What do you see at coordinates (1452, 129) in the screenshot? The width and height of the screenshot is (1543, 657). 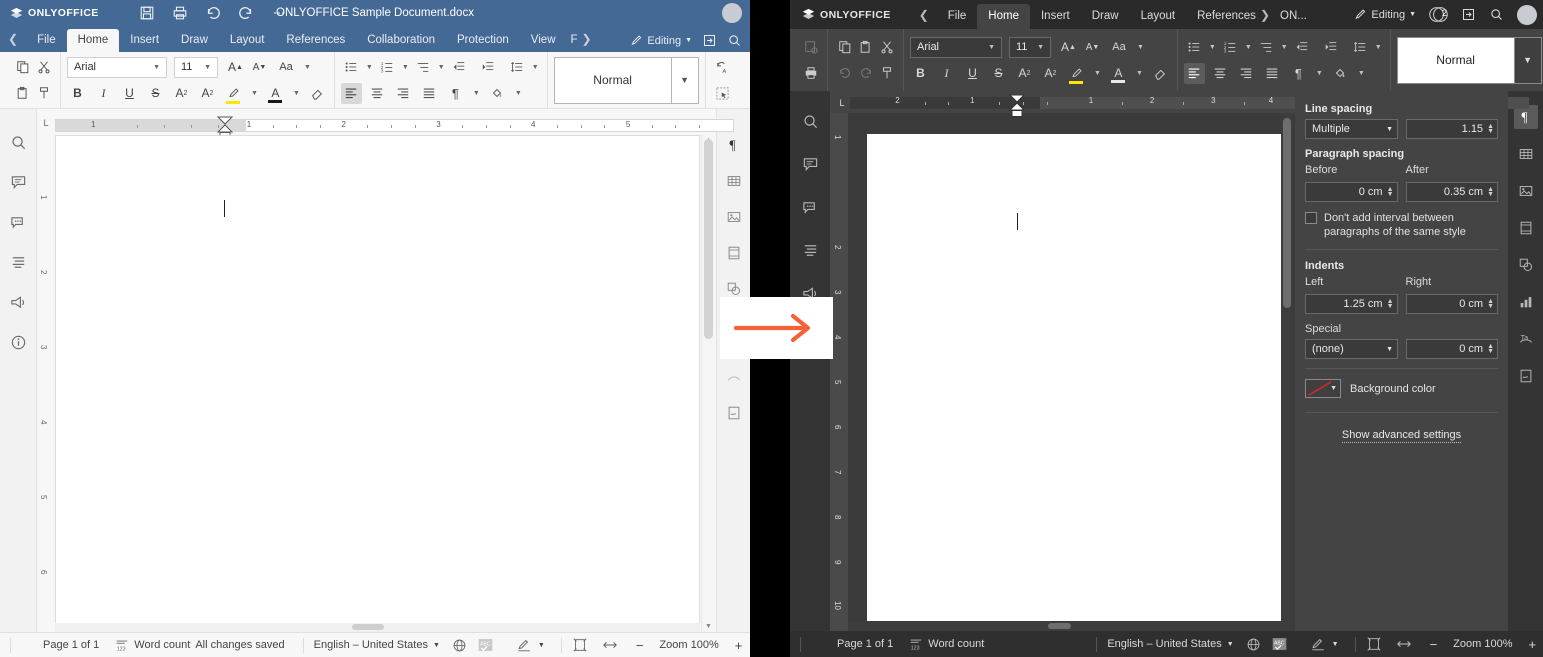 I see `line-spacing-value-input: 1.15 ▲ ▼` at bounding box center [1452, 129].